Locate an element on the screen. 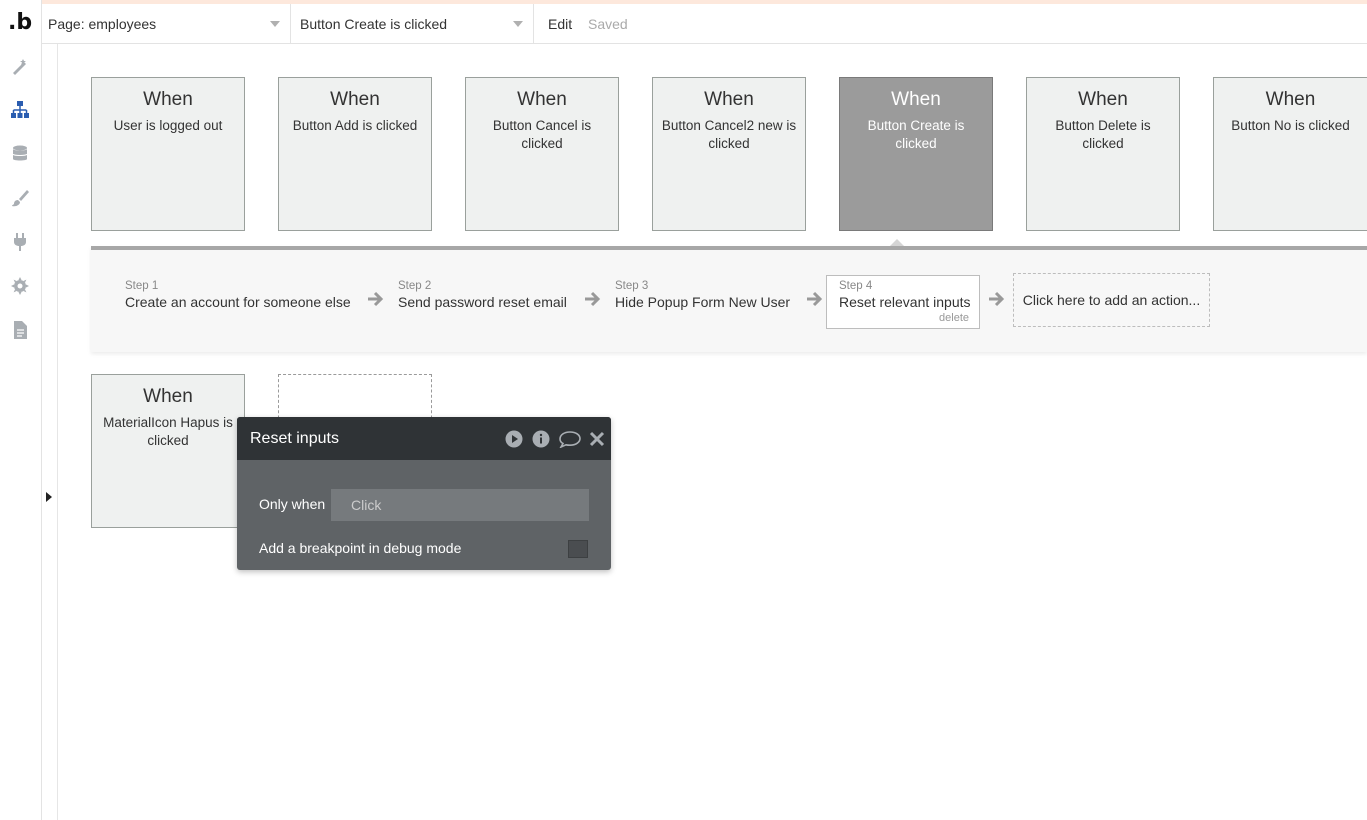  breakpoint-checkbox is located at coordinates (578, 549).